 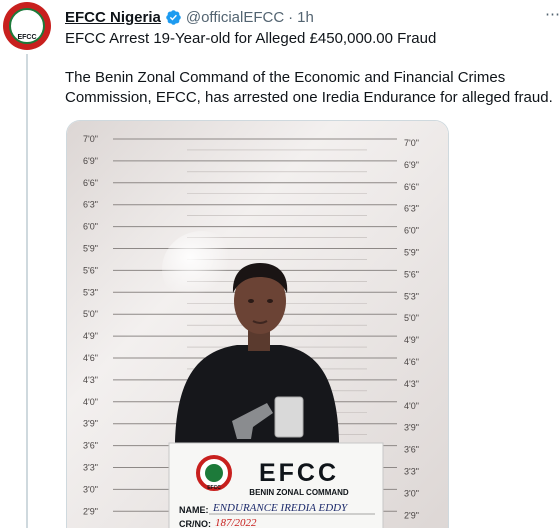 What do you see at coordinates (411, 406) in the screenshot?
I see `height-mark-right: 4'0"` at bounding box center [411, 406].